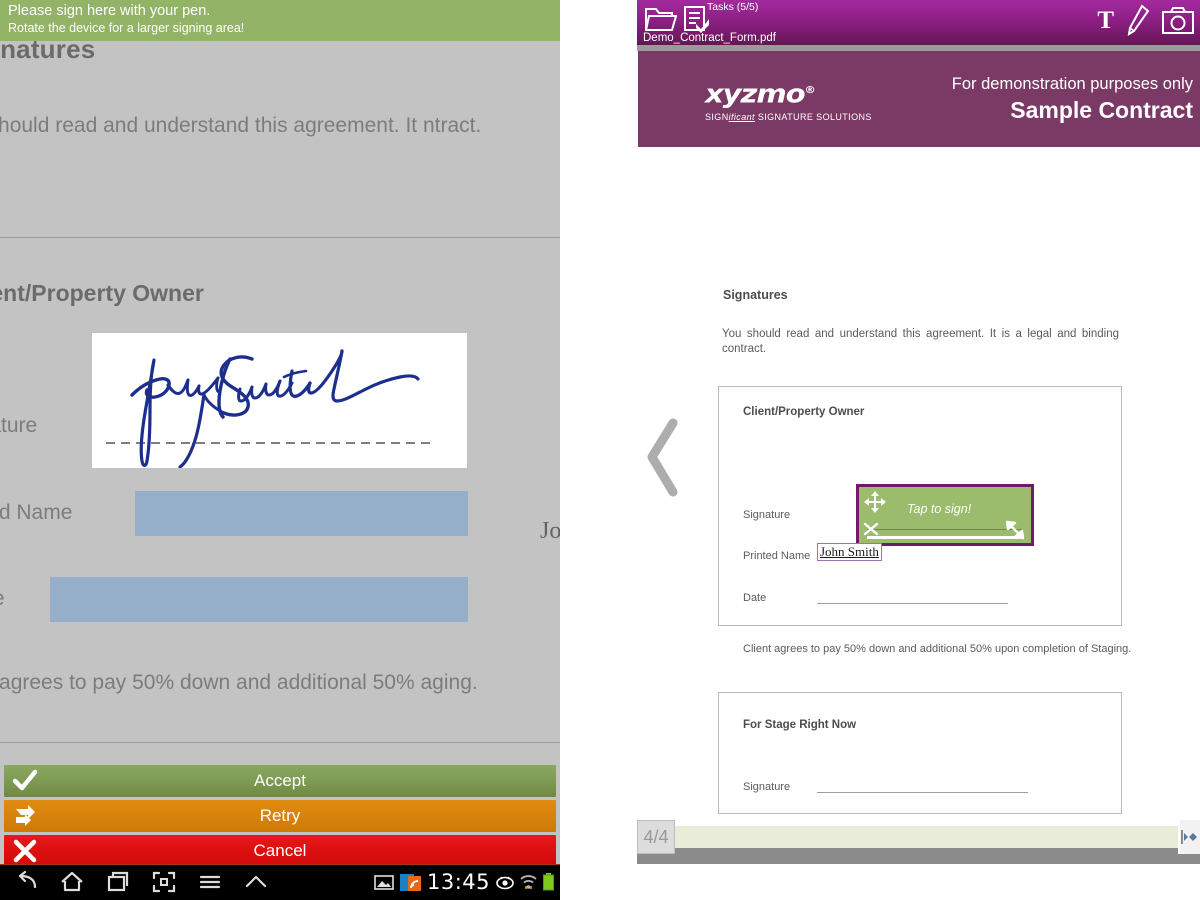  I want to click on tasks-count-label: Tasks (5/5), so click(733, 7).